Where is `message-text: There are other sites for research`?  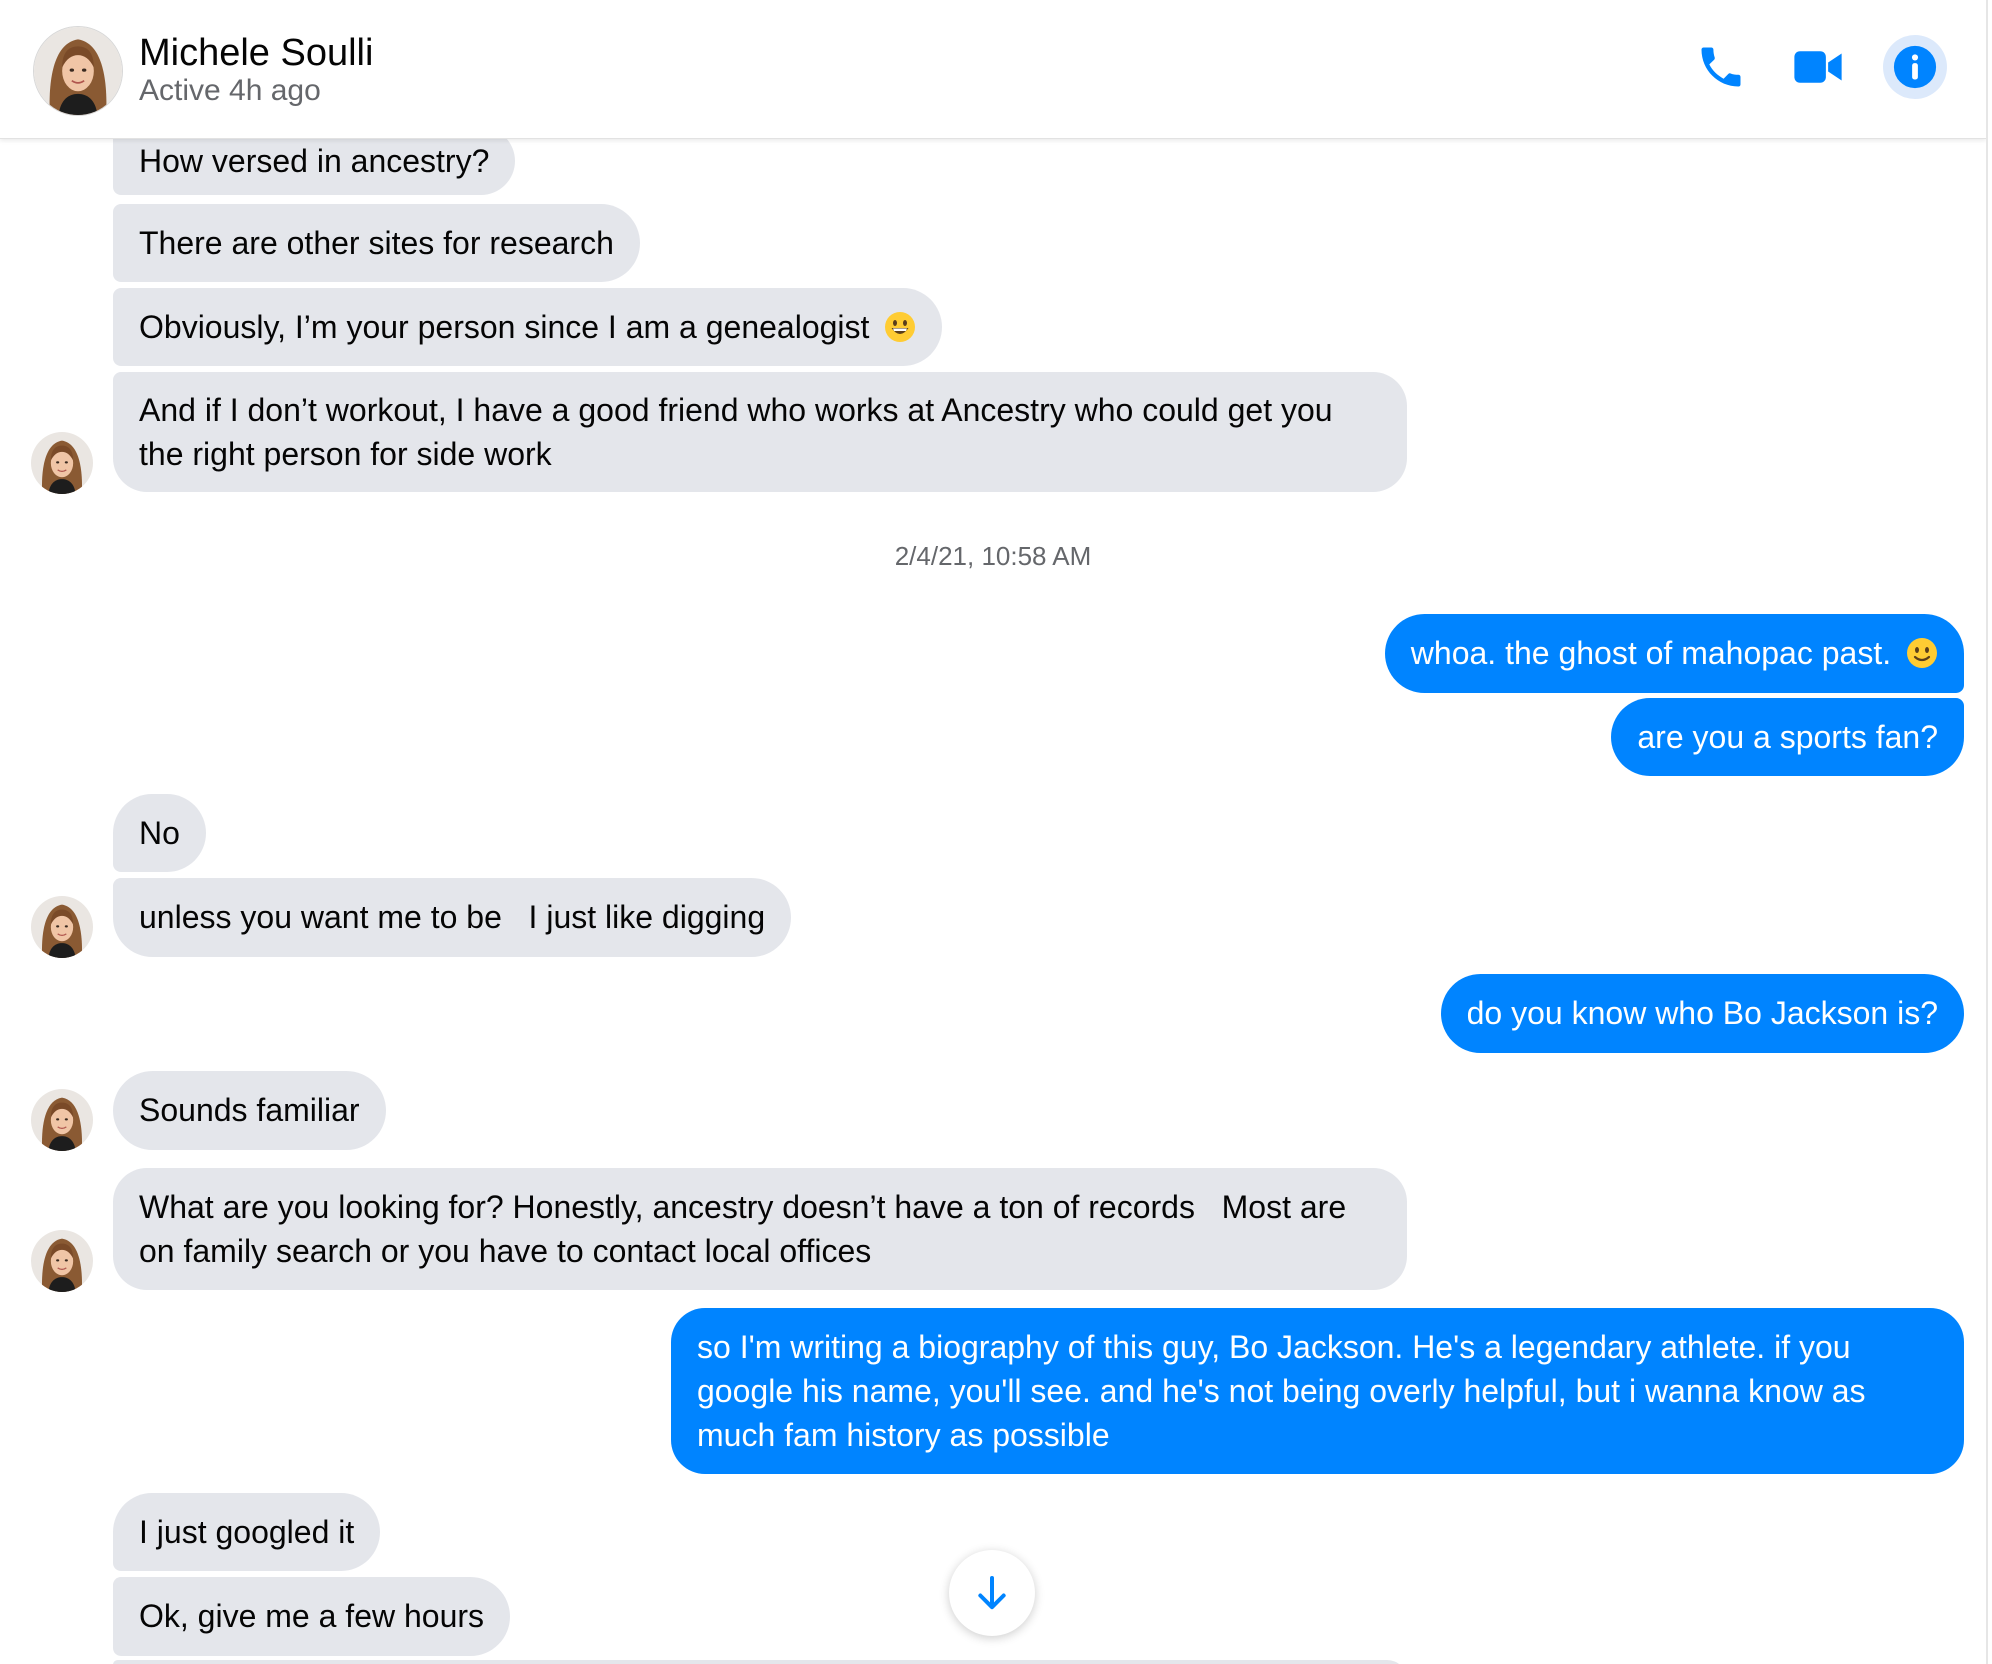 message-text: There are other sites for research is located at coordinates (376, 243).